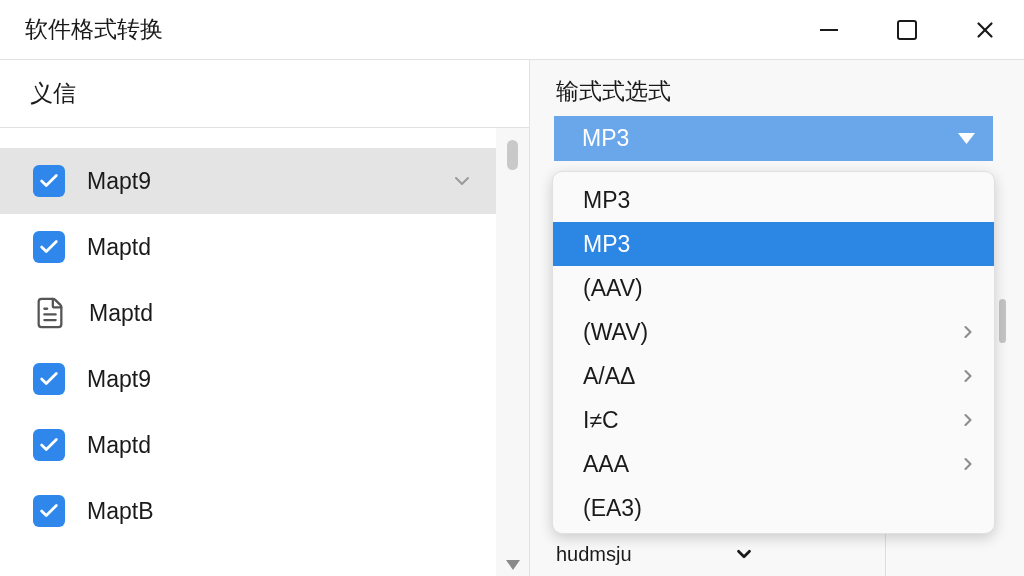 The height and width of the screenshot is (576, 1024). Describe the element at coordinates (773, 464) in the screenshot. I see `dropdown-option: AAA` at that location.